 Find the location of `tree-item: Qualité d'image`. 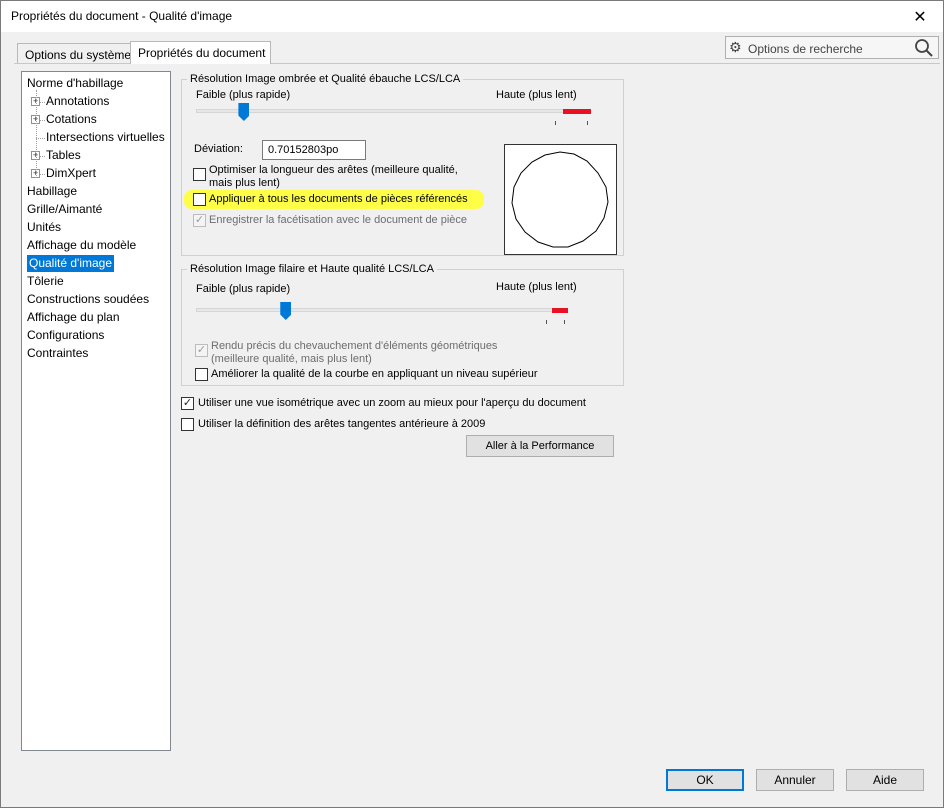

tree-item: Qualité d'image is located at coordinates (71, 263).